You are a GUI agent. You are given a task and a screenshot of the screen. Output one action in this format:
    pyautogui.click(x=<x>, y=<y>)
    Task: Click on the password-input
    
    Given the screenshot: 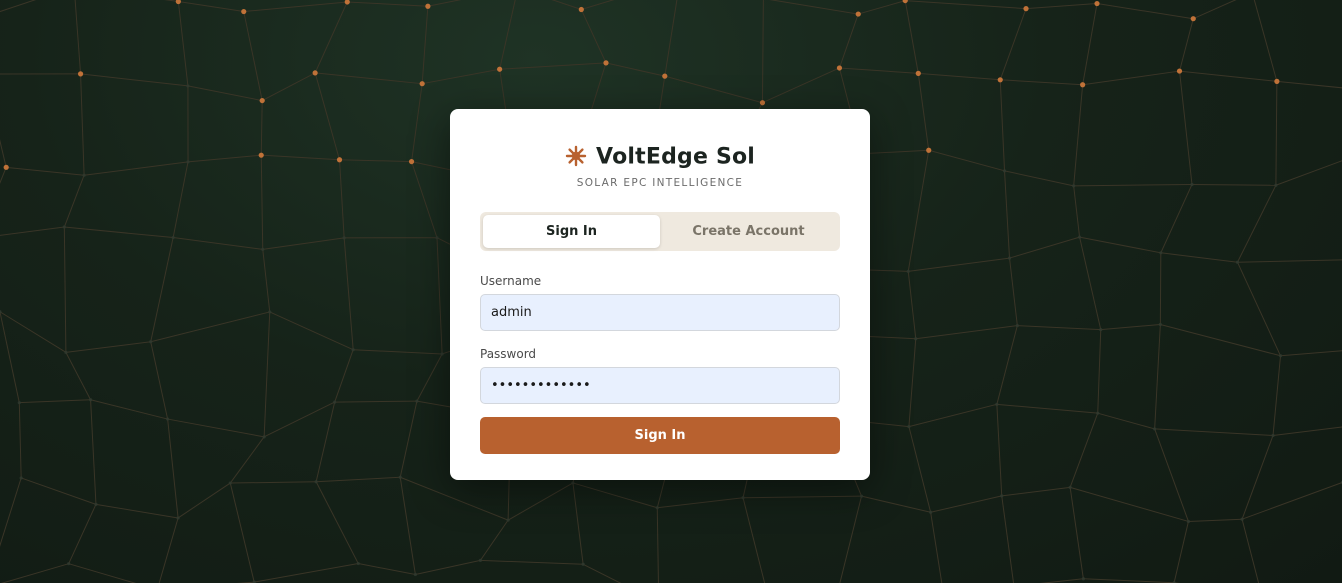 What is the action you would take?
    pyautogui.click(x=660, y=385)
    